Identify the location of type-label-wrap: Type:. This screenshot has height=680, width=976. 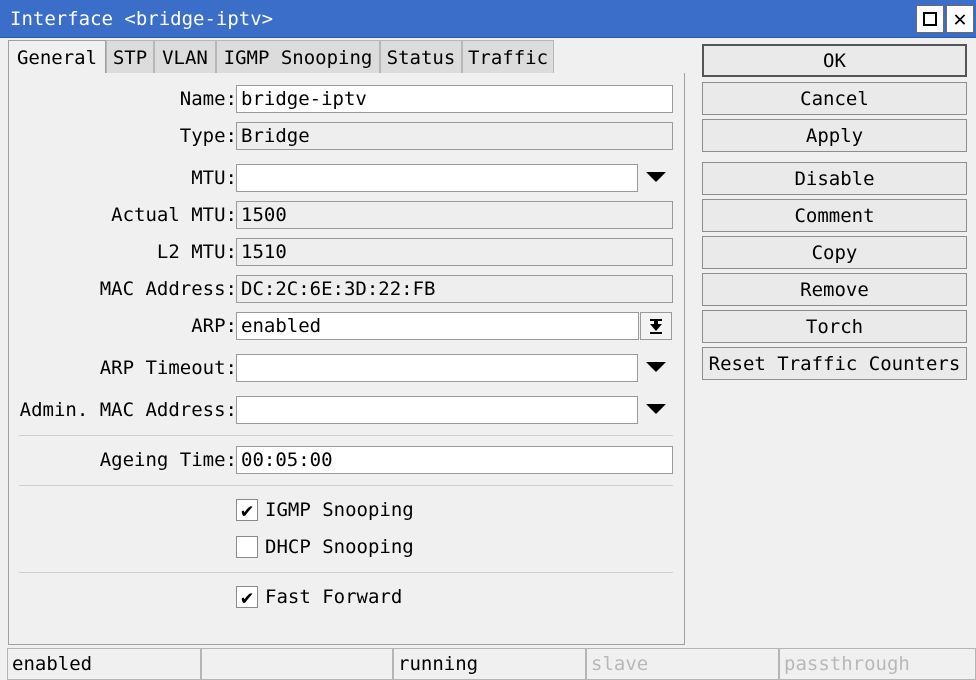
(123, 136).